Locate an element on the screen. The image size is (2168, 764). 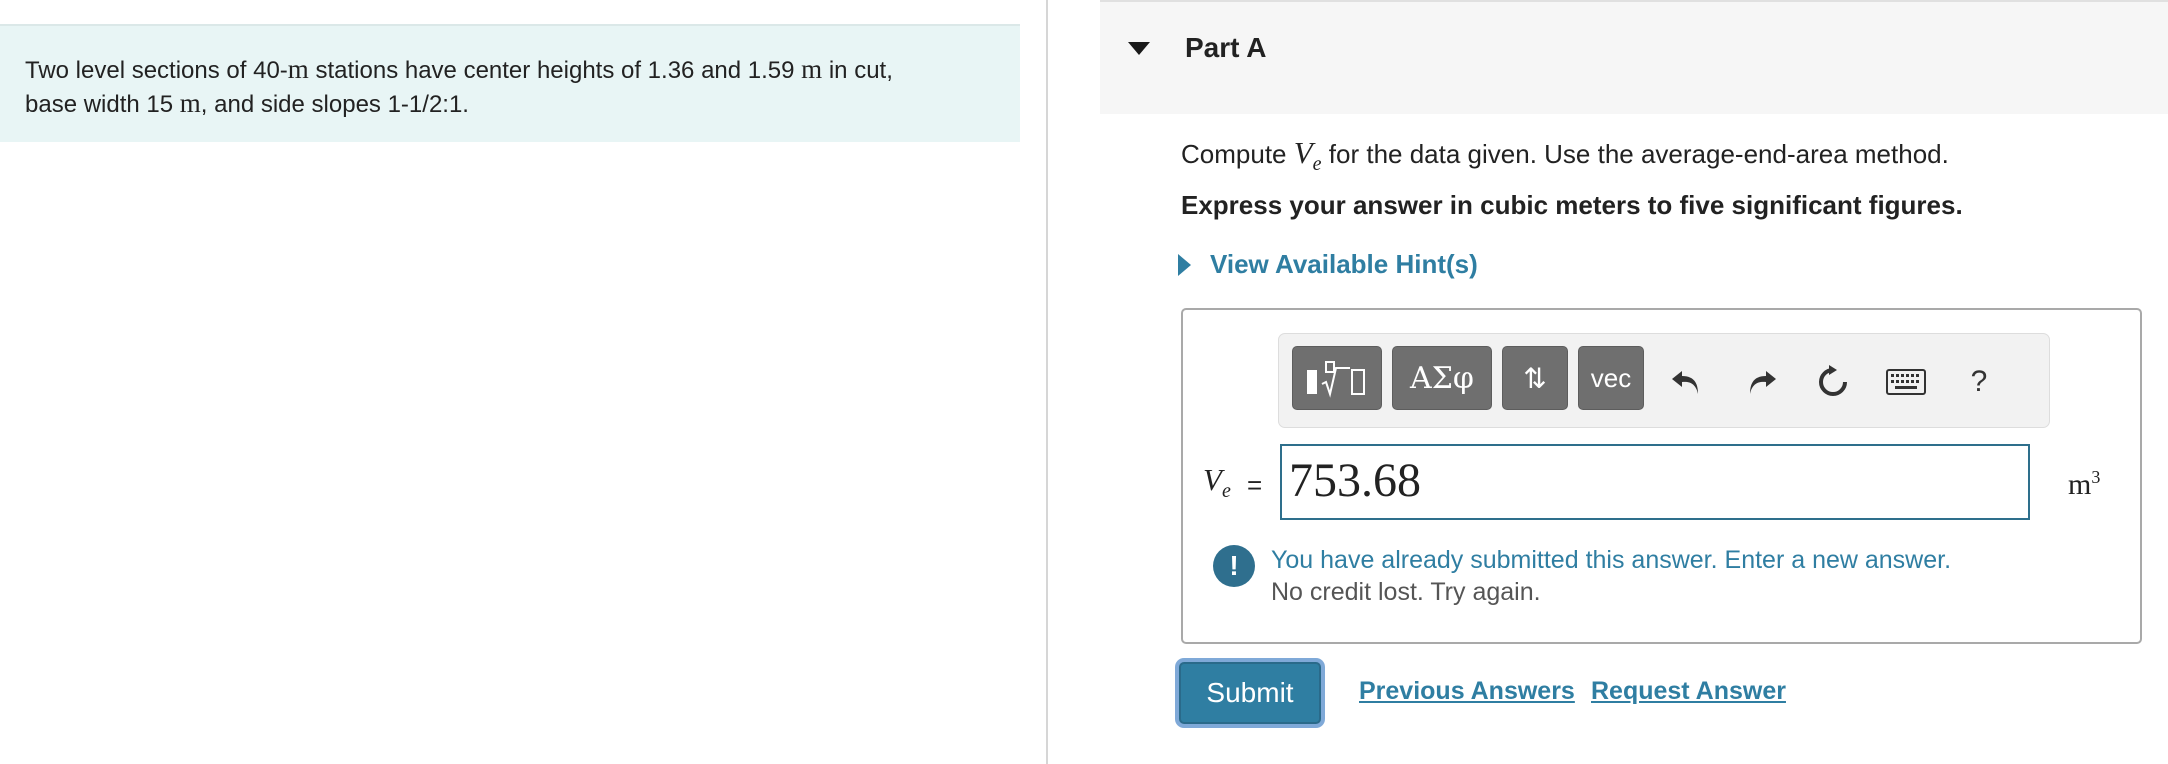
panel-divider is located at coordinates (1047, 382).